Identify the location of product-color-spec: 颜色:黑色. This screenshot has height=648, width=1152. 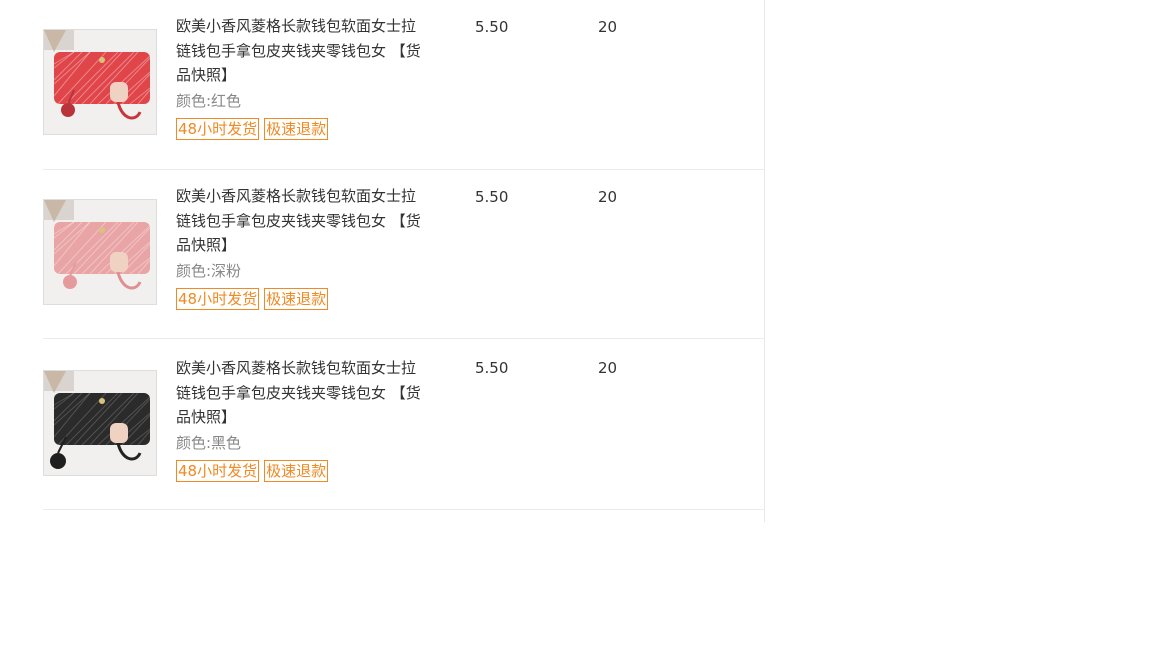
(209, 443).